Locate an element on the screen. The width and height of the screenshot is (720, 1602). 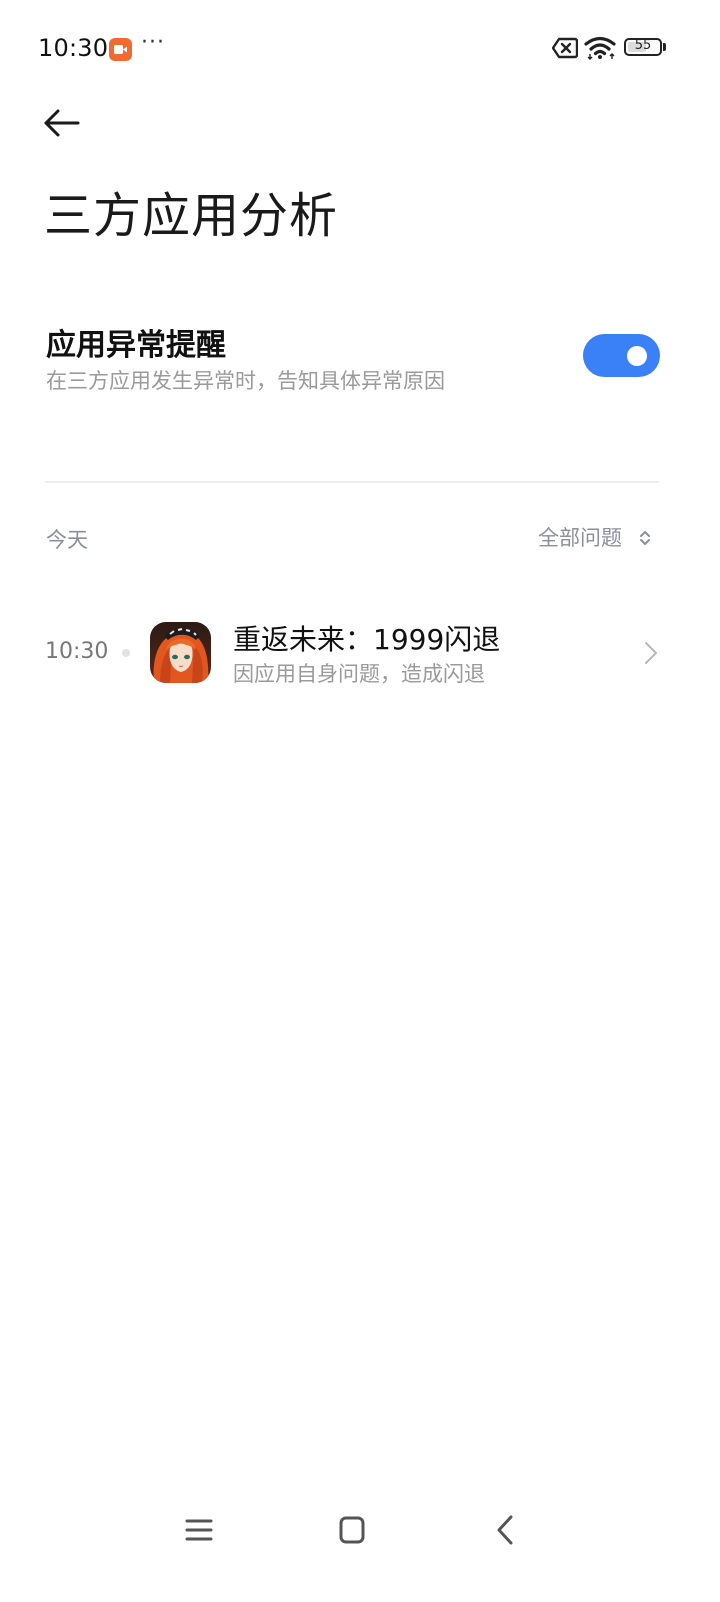
system-navigation-bar is located at coordinates (360, 1530).